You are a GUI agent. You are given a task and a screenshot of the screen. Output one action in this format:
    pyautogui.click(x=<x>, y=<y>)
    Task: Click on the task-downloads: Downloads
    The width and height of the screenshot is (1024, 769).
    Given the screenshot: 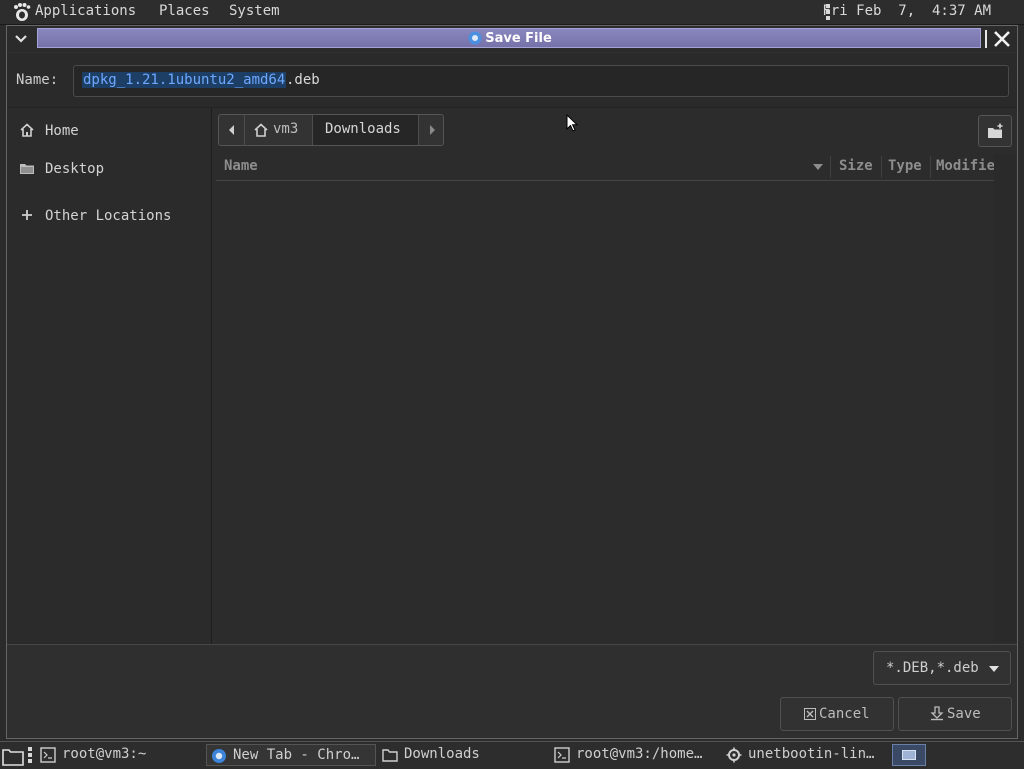 What is the action you would take?
    pyautogui.click(x=463, y=755)
    